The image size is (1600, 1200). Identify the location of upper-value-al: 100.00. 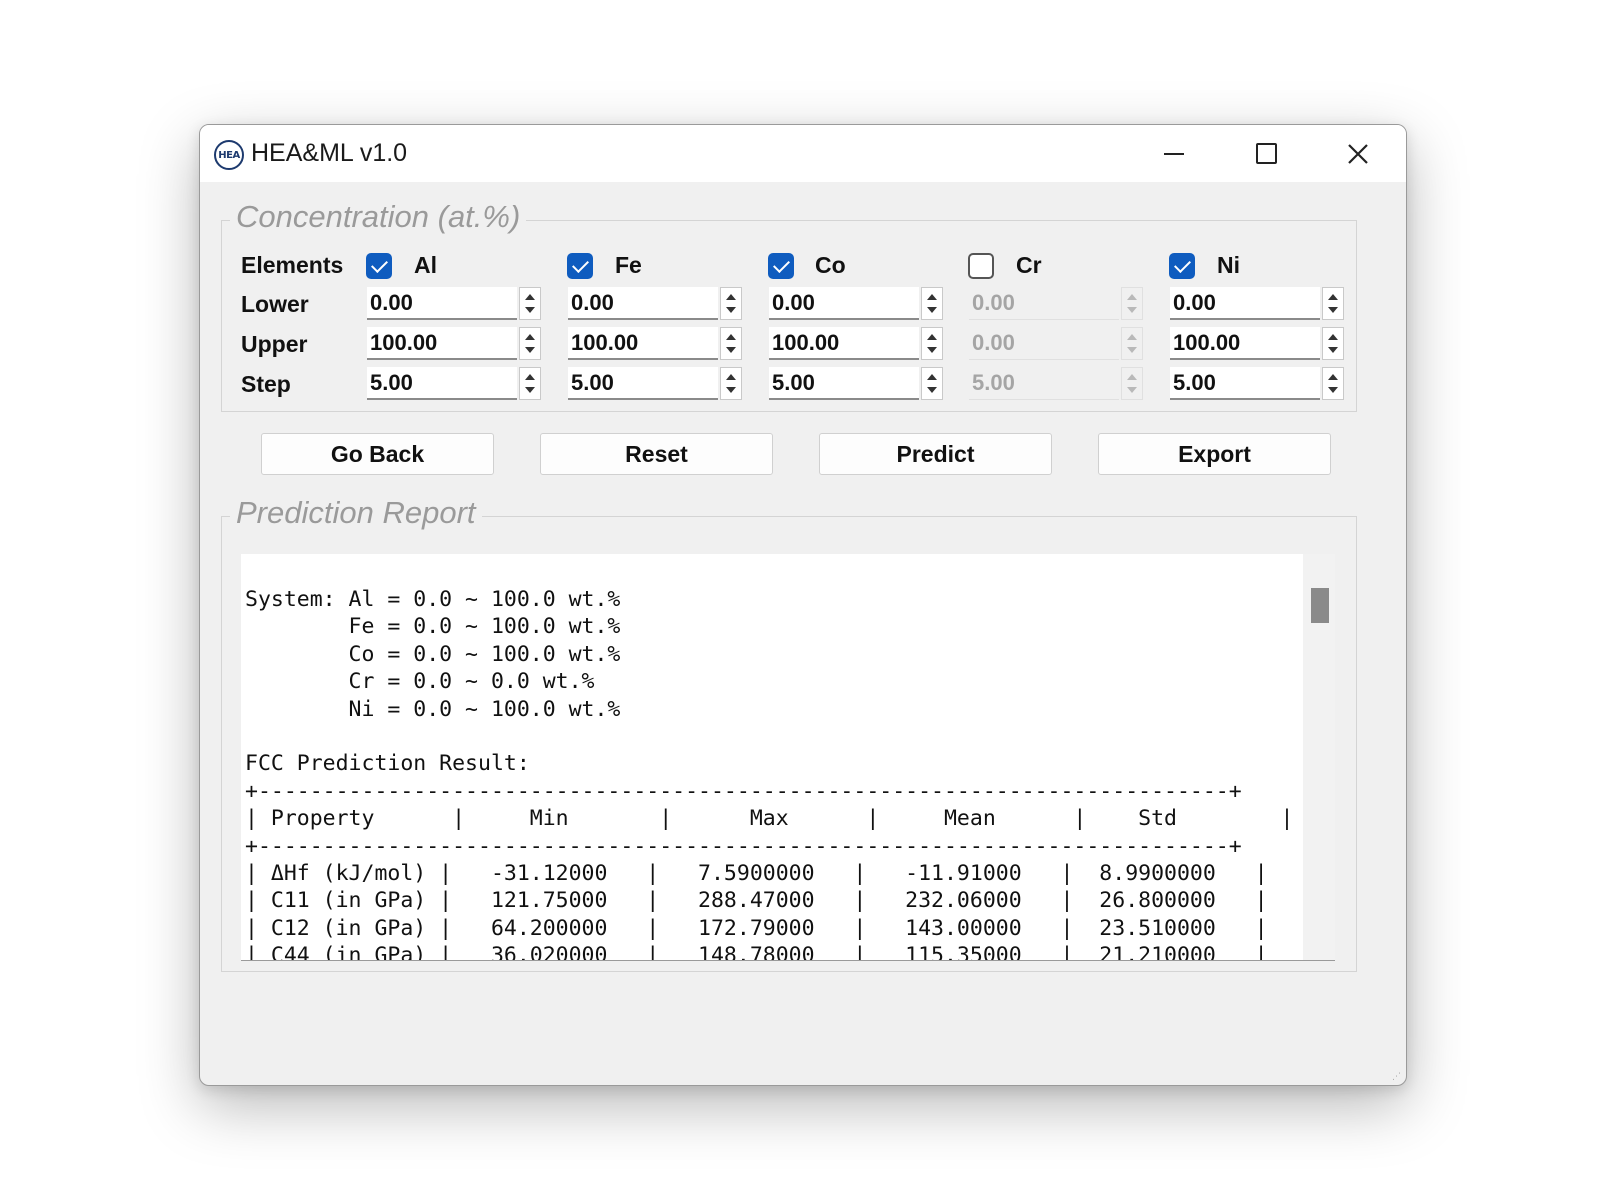
(442, 343).